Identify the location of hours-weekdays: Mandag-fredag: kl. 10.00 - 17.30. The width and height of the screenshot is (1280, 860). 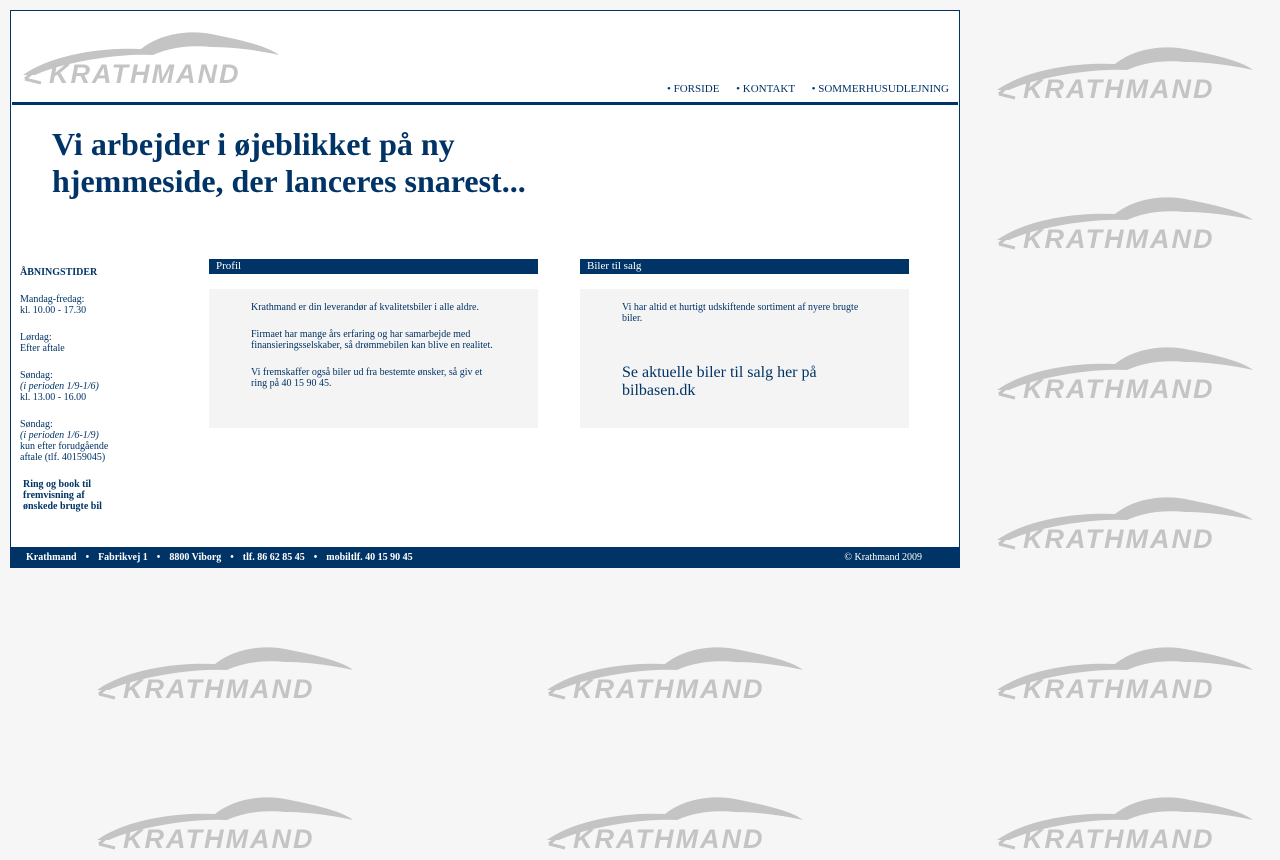
(75, 305).